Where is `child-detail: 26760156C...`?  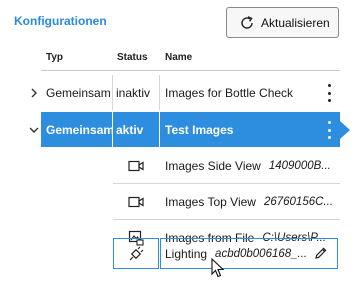 child-detail: 26760156C... is located at coordinates (298, 201).